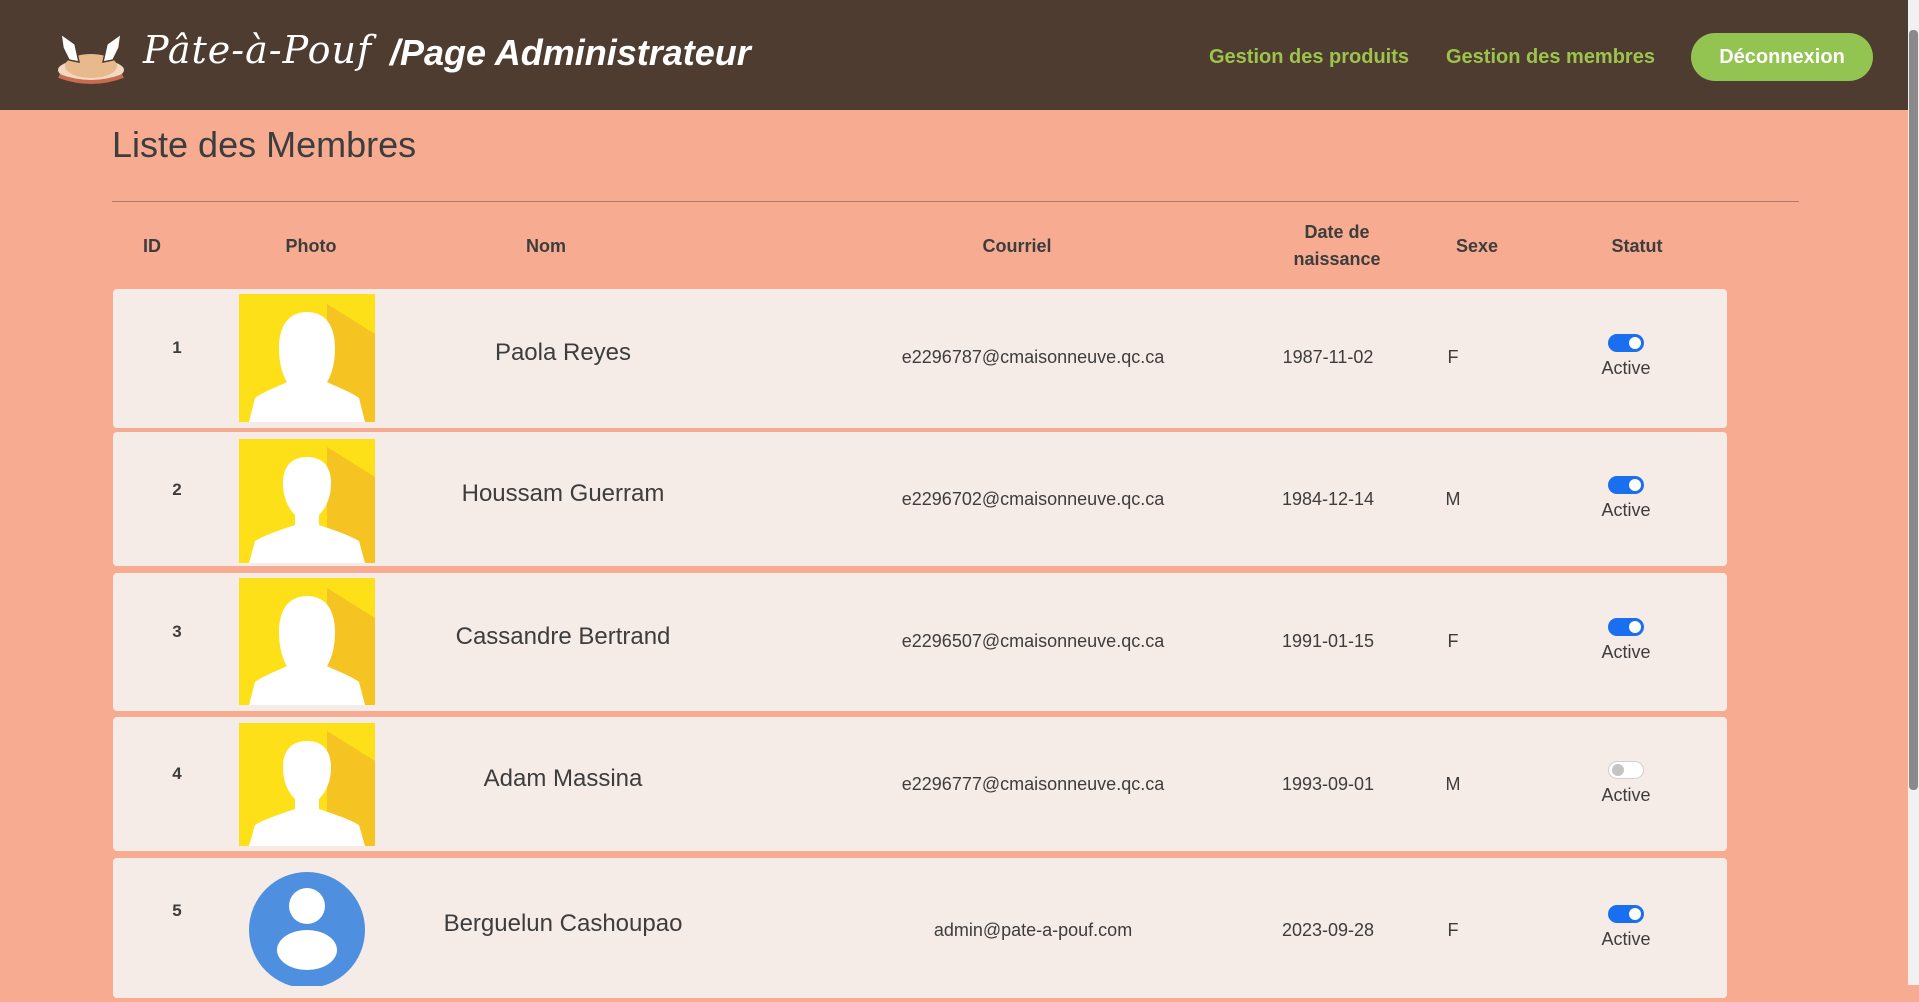 The image size is (1919, 1002). I want to click on member-email: e2296787@cmaisonneuve.qc.ca, so click(1033, 357).